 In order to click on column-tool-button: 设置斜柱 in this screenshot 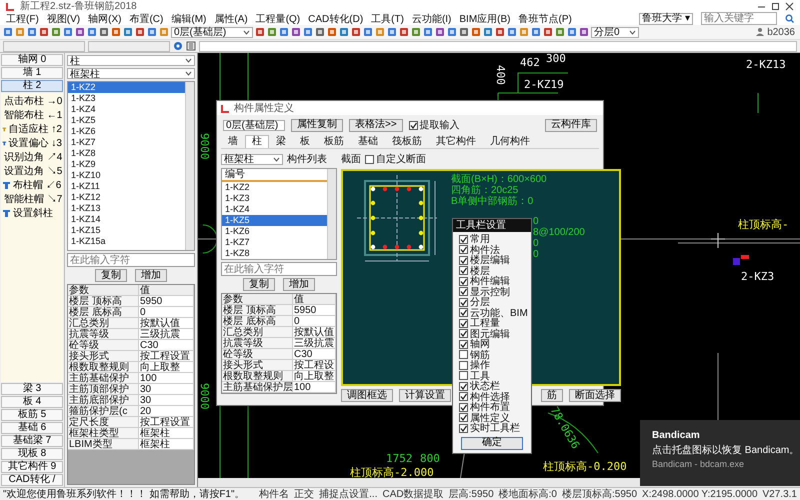, I will do `click(32, 213)`.